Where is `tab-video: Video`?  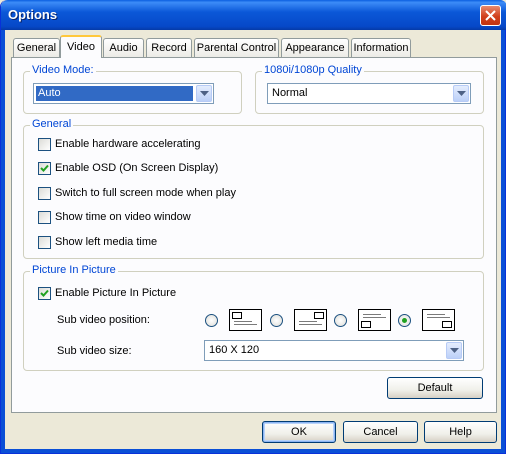
tab-video: Video is located at coordinates (81, 46).